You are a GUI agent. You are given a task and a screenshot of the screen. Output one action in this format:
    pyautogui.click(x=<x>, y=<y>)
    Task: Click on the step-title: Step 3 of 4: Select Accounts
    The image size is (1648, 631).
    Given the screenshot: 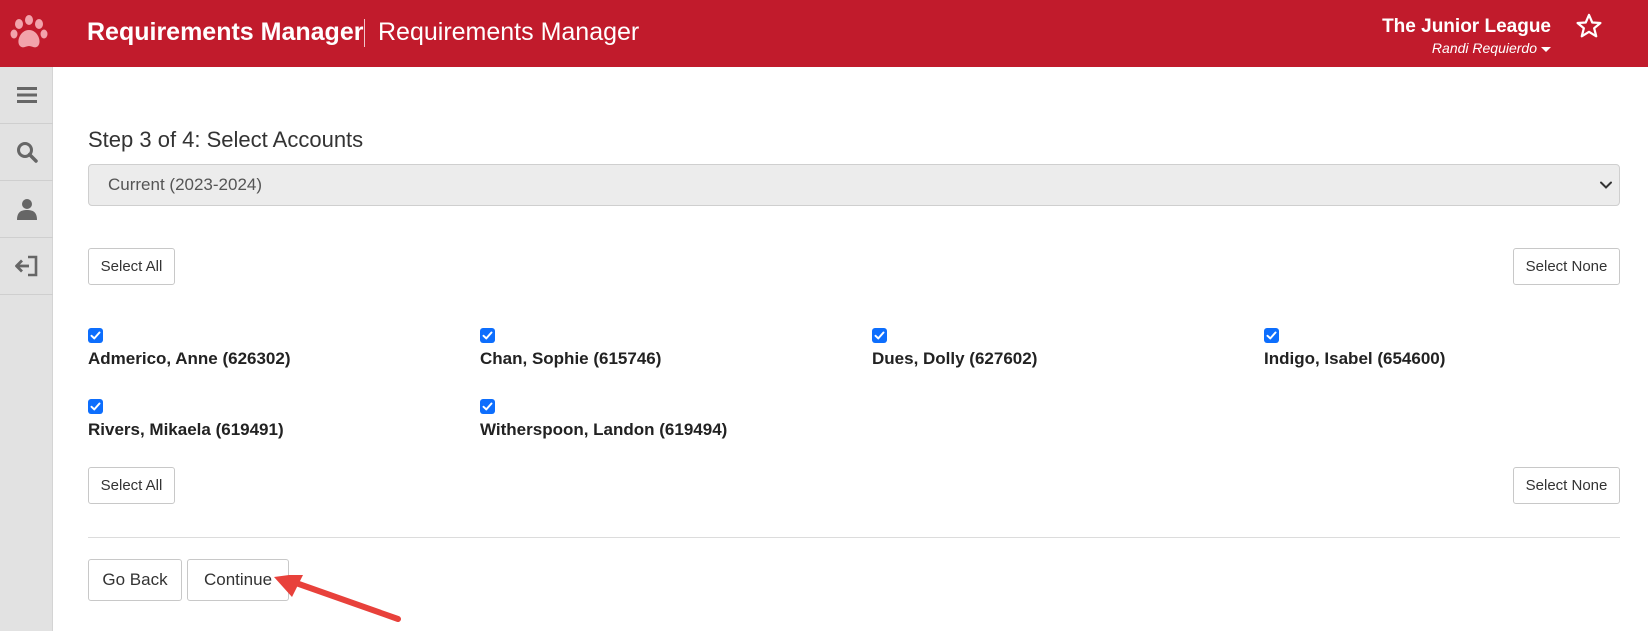 What is the action you would take?
    pyautogui.click(x=226, y=139)
    